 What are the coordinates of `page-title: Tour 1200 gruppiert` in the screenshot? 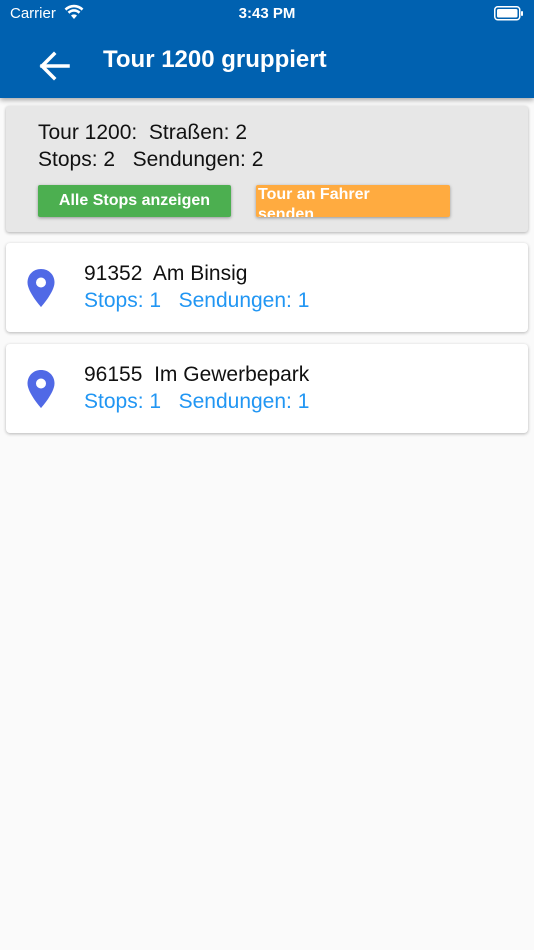 It's located at (215, 59).